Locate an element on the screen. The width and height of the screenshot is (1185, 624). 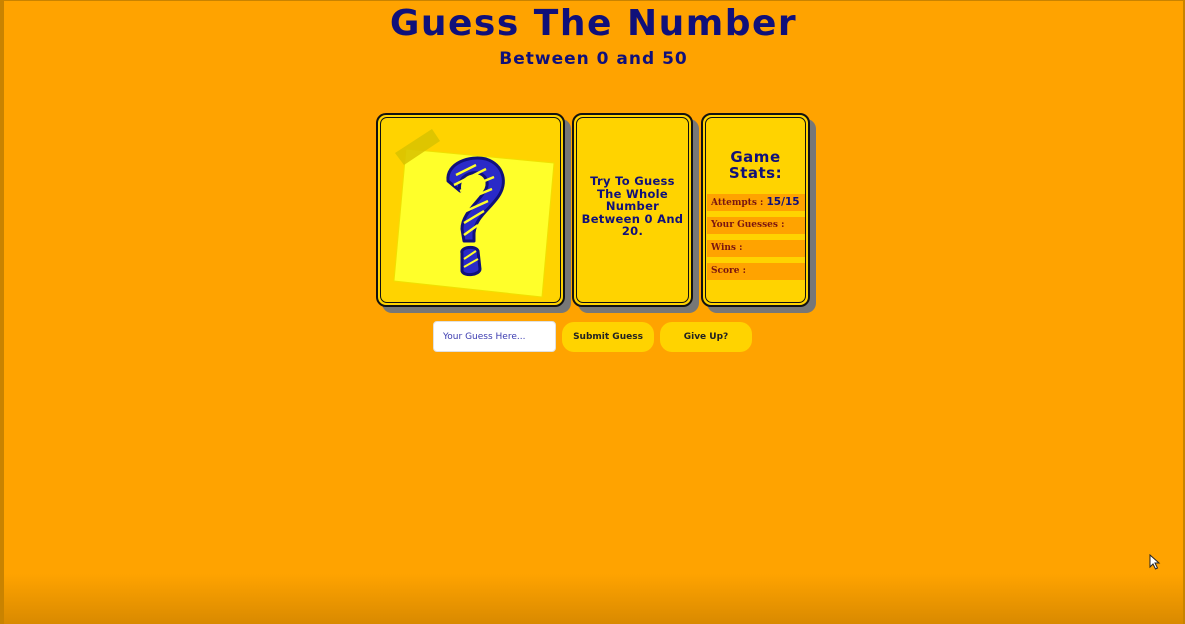
mystery-card is located at coordinates (470, 210).